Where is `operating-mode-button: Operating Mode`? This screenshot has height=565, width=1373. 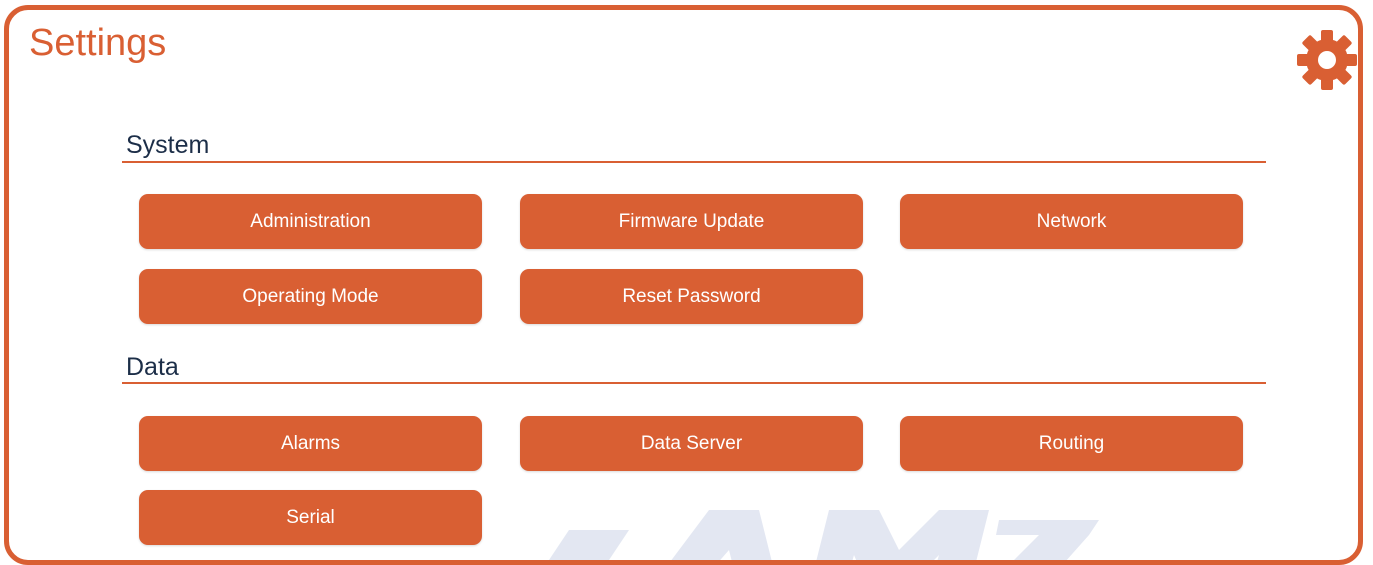
operating-mode-button: Operating Mode is located at coordinates (310, 296).